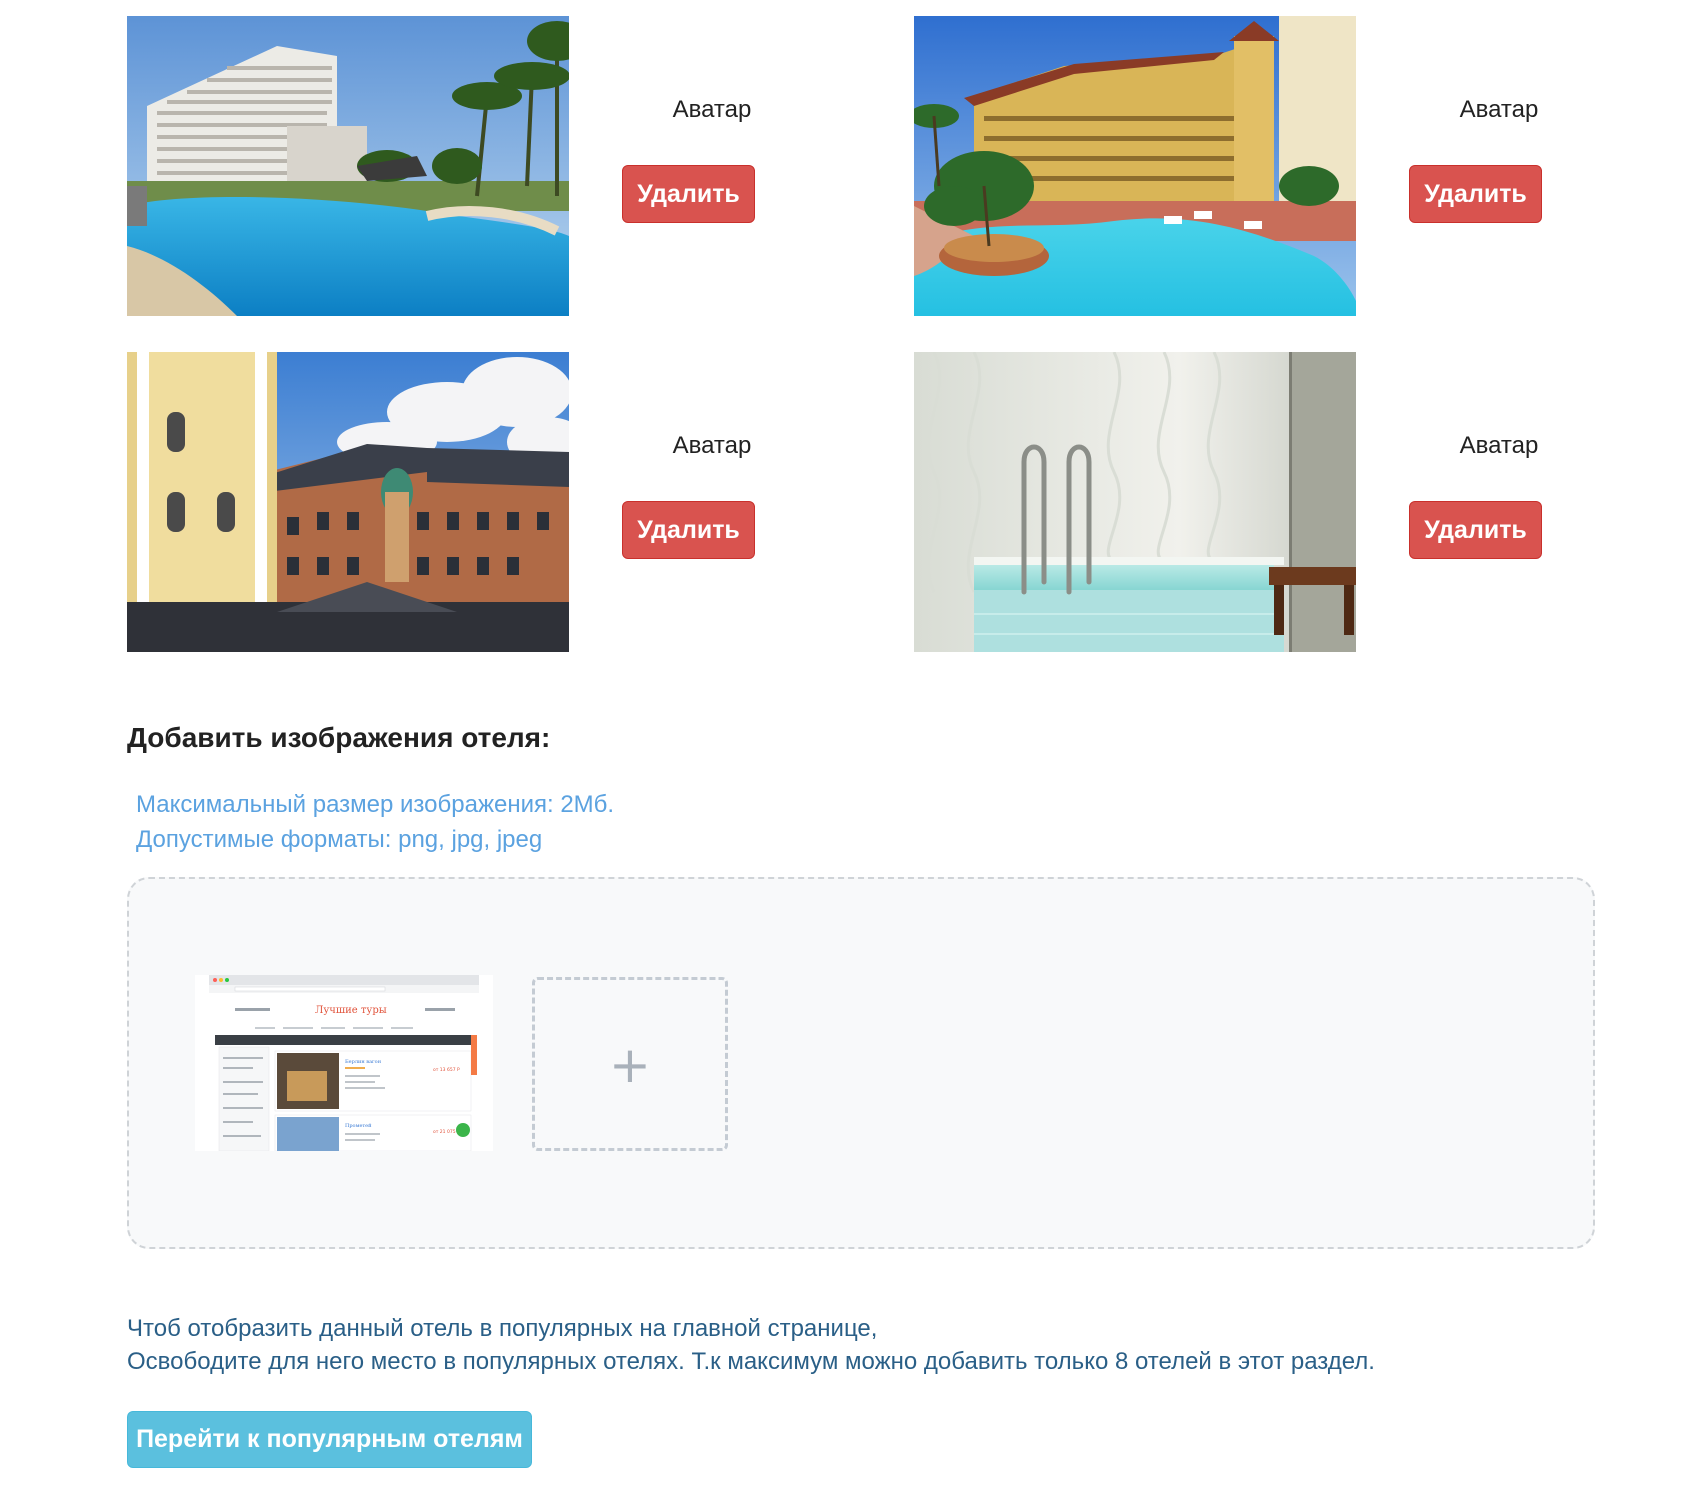 The image size is (1688, 1504). What do you see at coordinates (358, 1126) in the screenshot?
I see `preview-hotel-2: Прометей` at bounding box center [358, 1126].